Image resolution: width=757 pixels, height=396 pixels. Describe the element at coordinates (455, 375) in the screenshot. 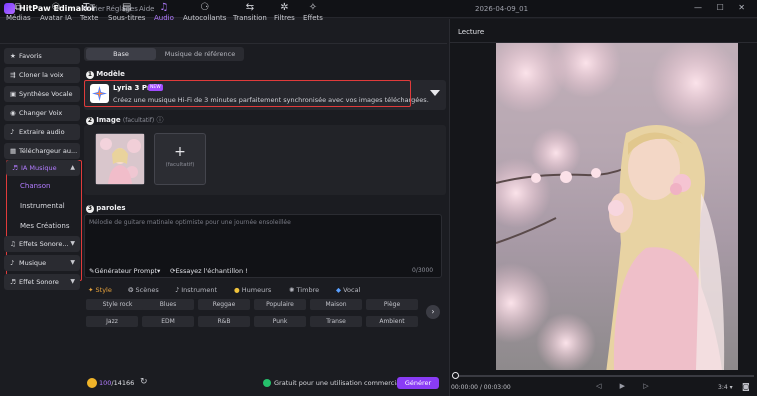

I see `playhead-handle` at that location.